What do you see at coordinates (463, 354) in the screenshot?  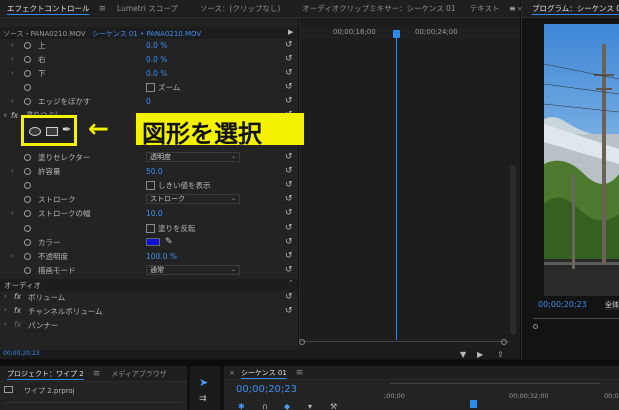 I see `filter-icon: ▼` at bounding box center [463, 354].